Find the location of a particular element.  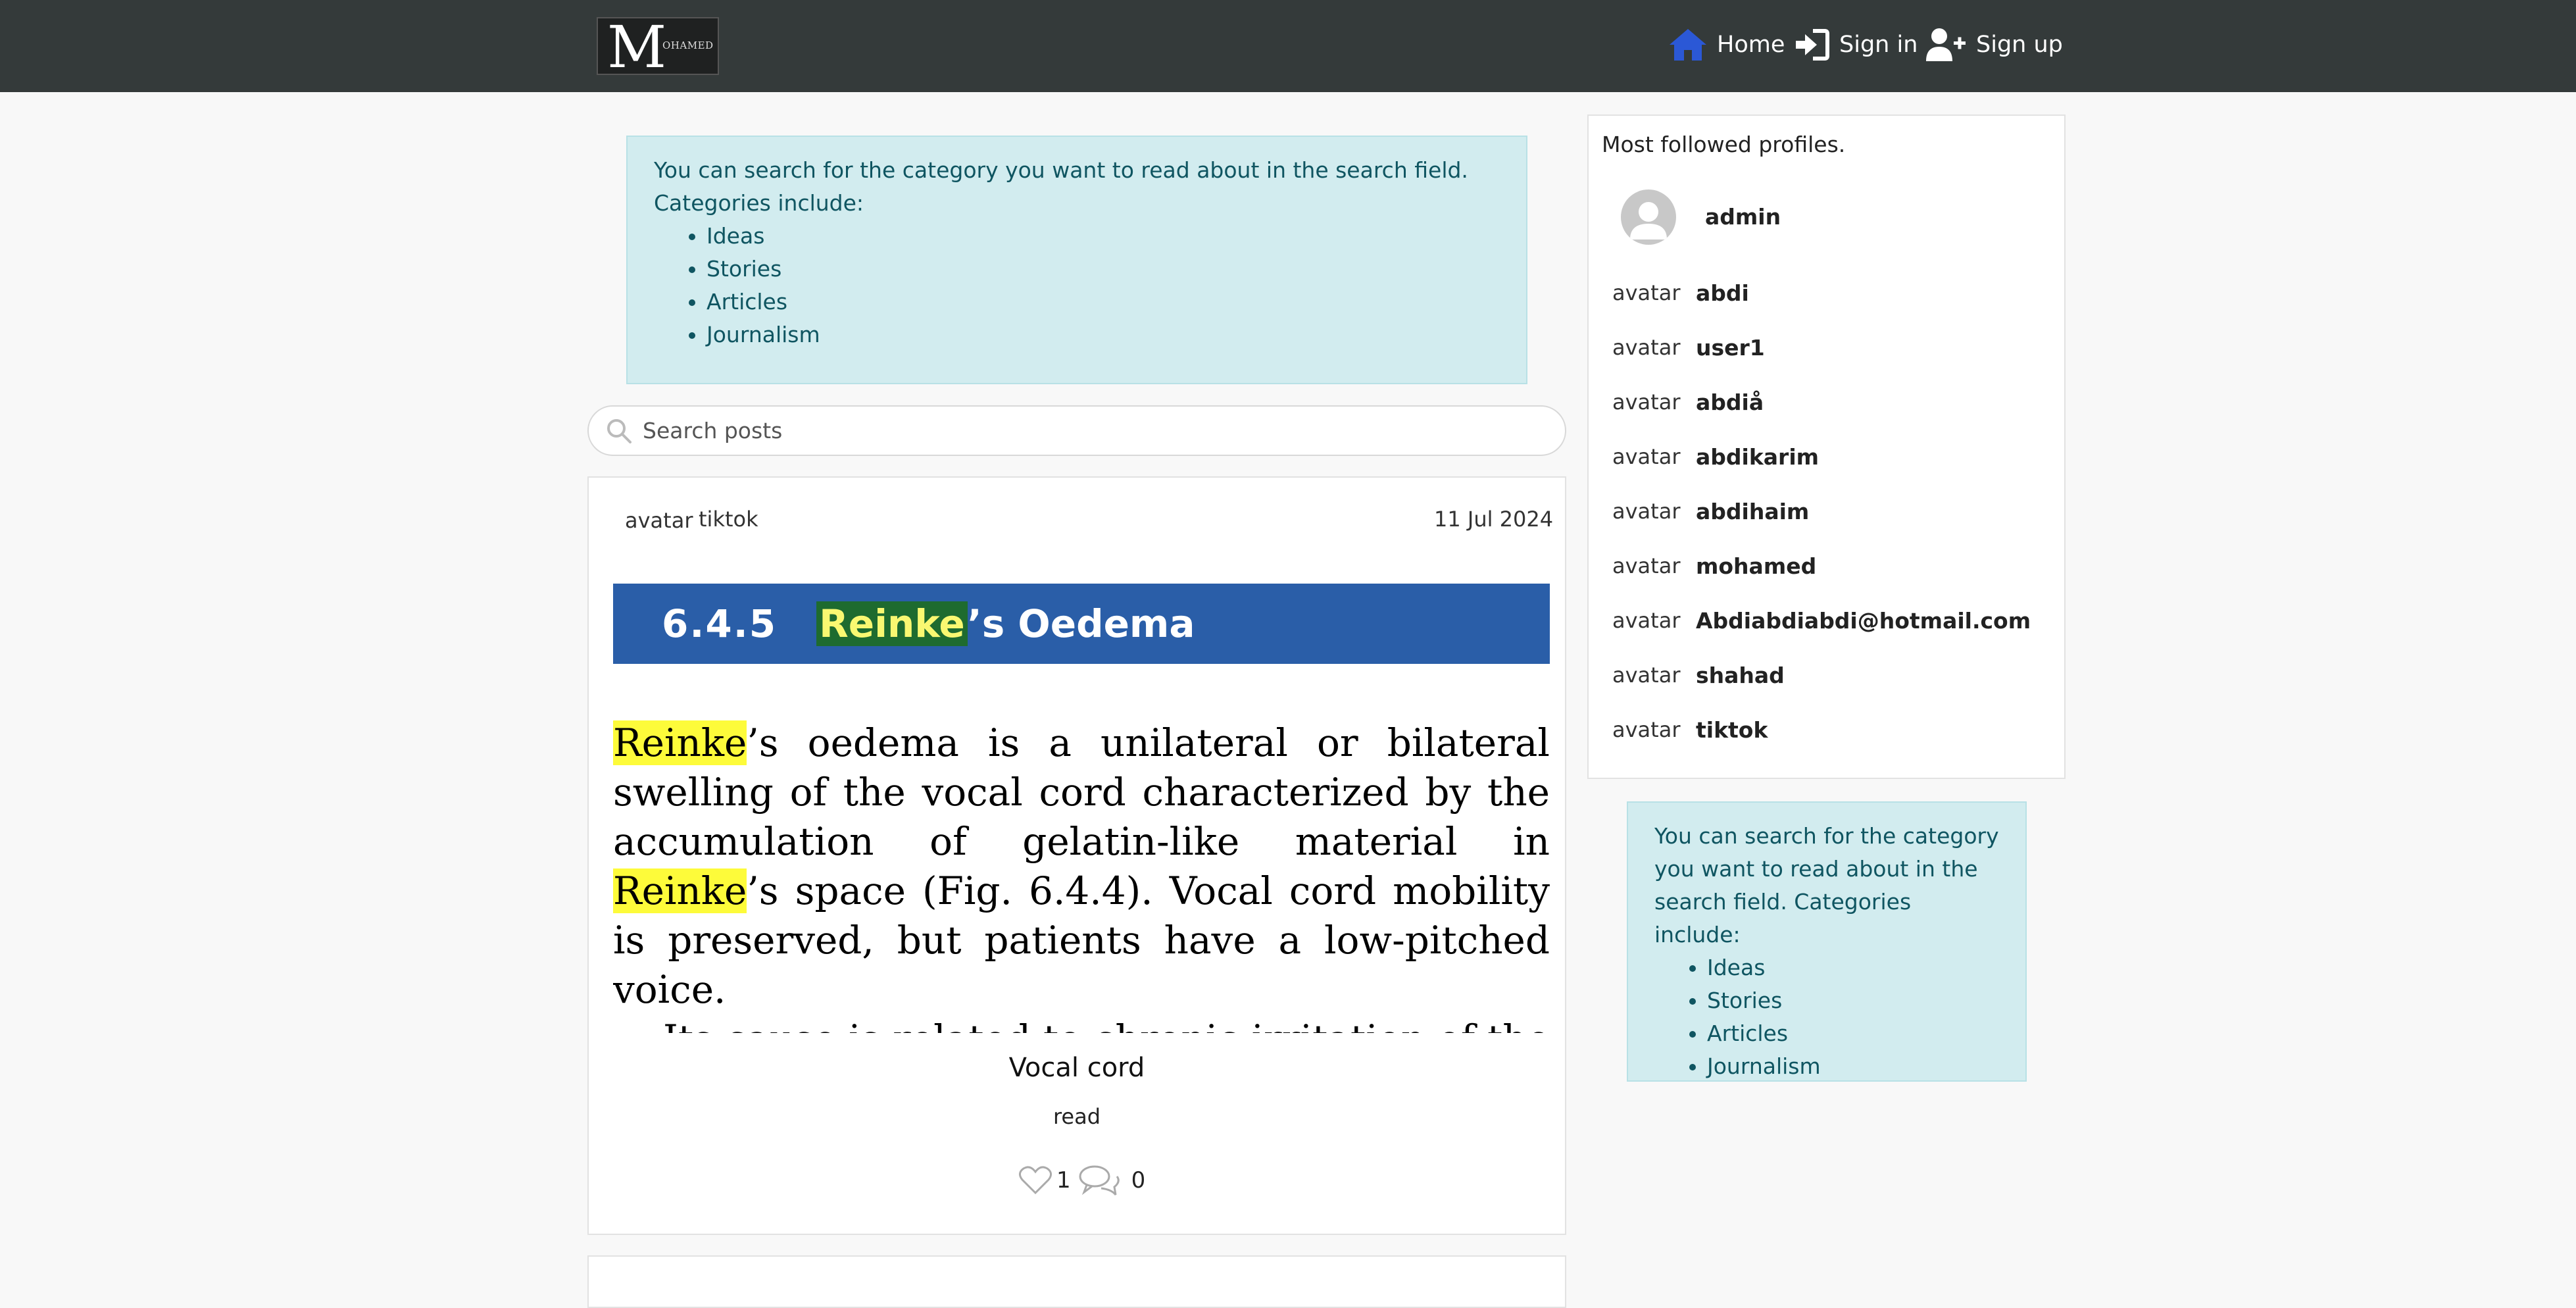

post-date: 11 Jul 2024 is located at coordinates (1494, 519).